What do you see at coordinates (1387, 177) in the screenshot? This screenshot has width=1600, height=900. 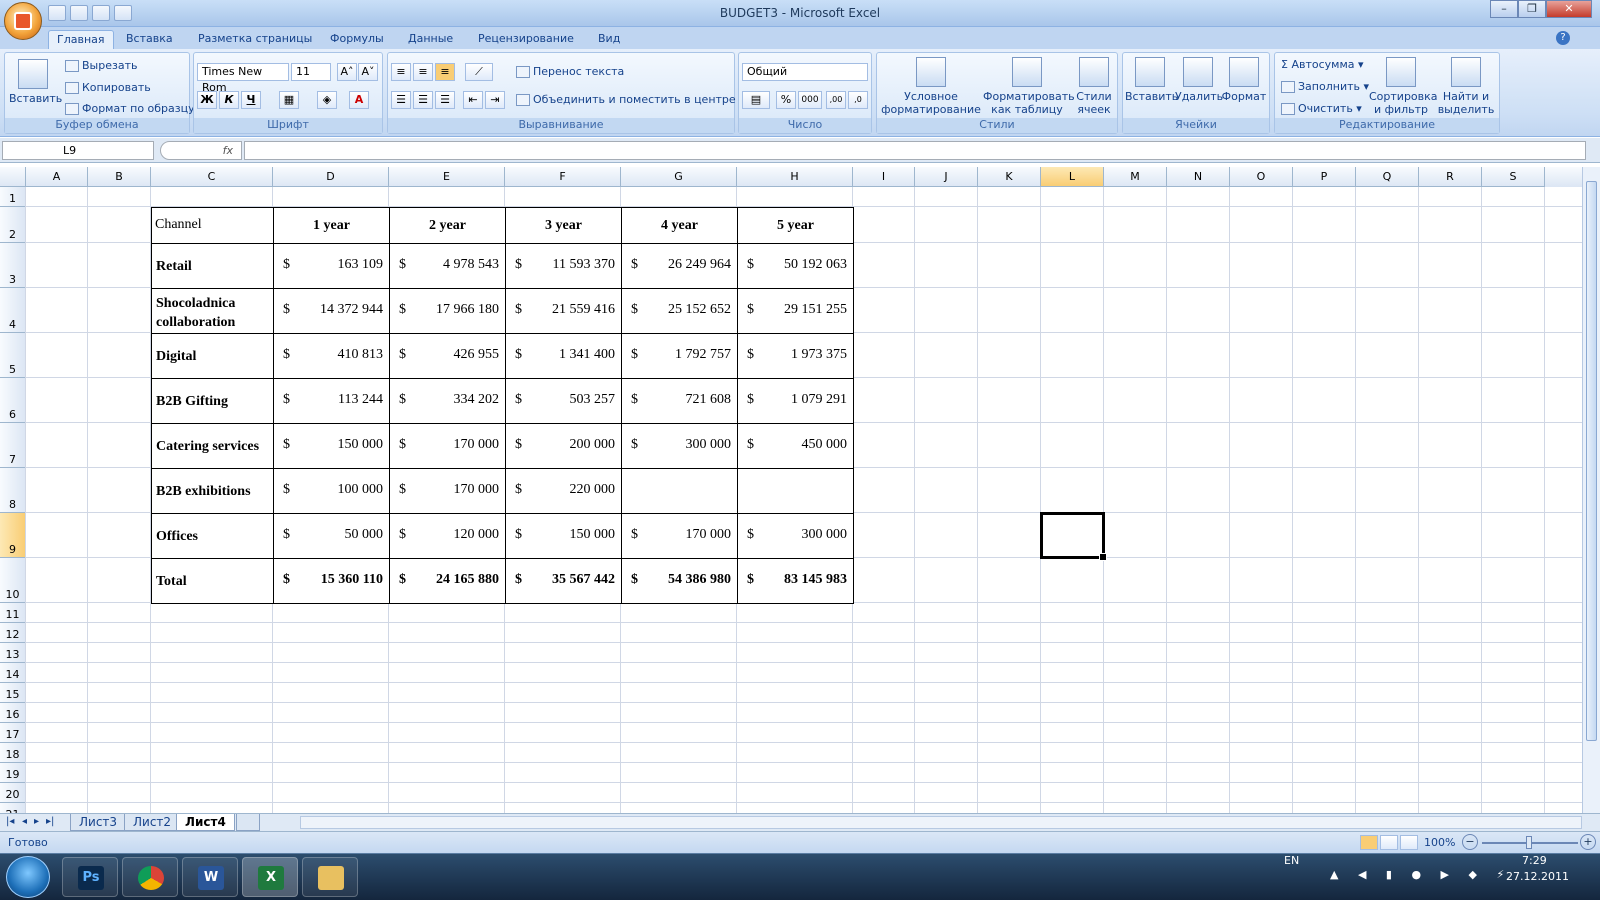 I see `column-header-q: Q` at bounding box center [1387, 177].